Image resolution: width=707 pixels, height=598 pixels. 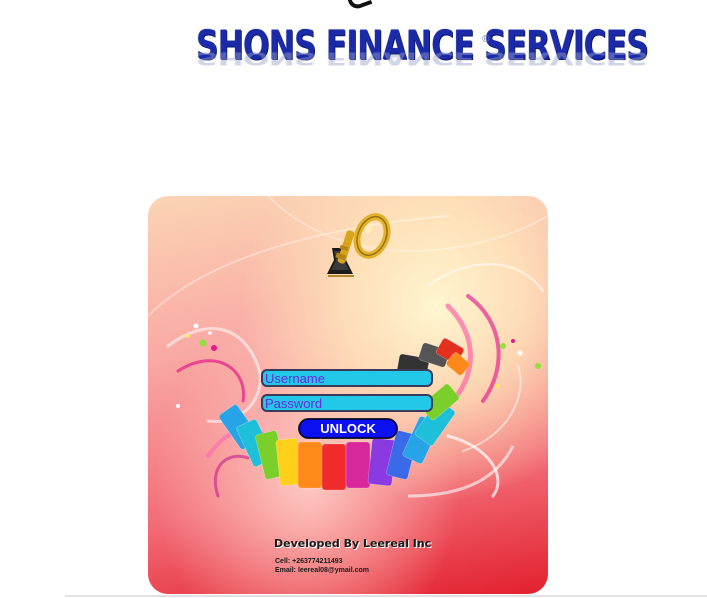 I want to click on divider, so click(x=386, y=596).